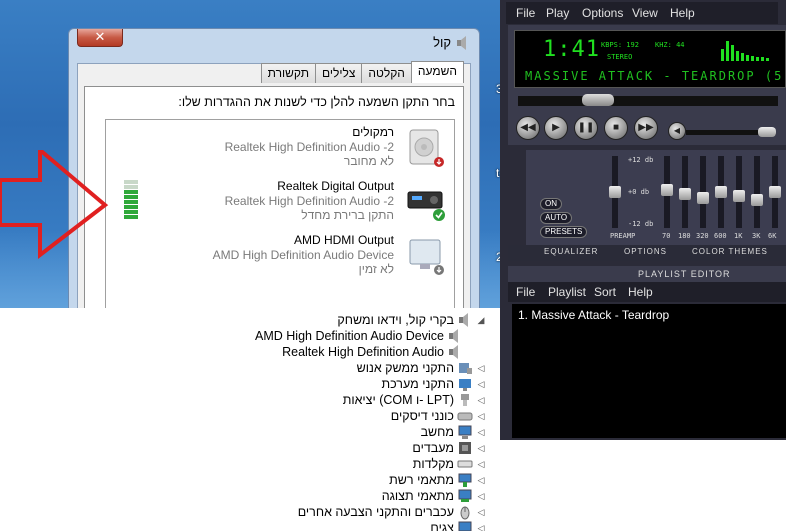  What do you see at coordinates (449, 448) in the screenshot?
I see `tree-item-processors: ◁ מעבדים` at bounding box center [449, 448].